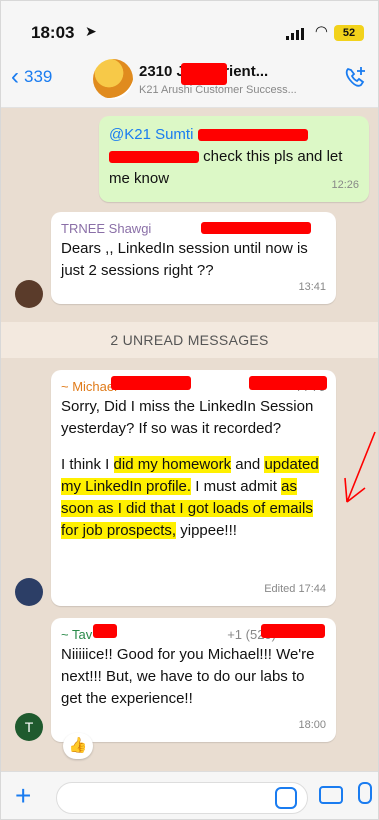  I want to click on unread-divider: 2 UNREAD MESSAGES, so click(189, 340).